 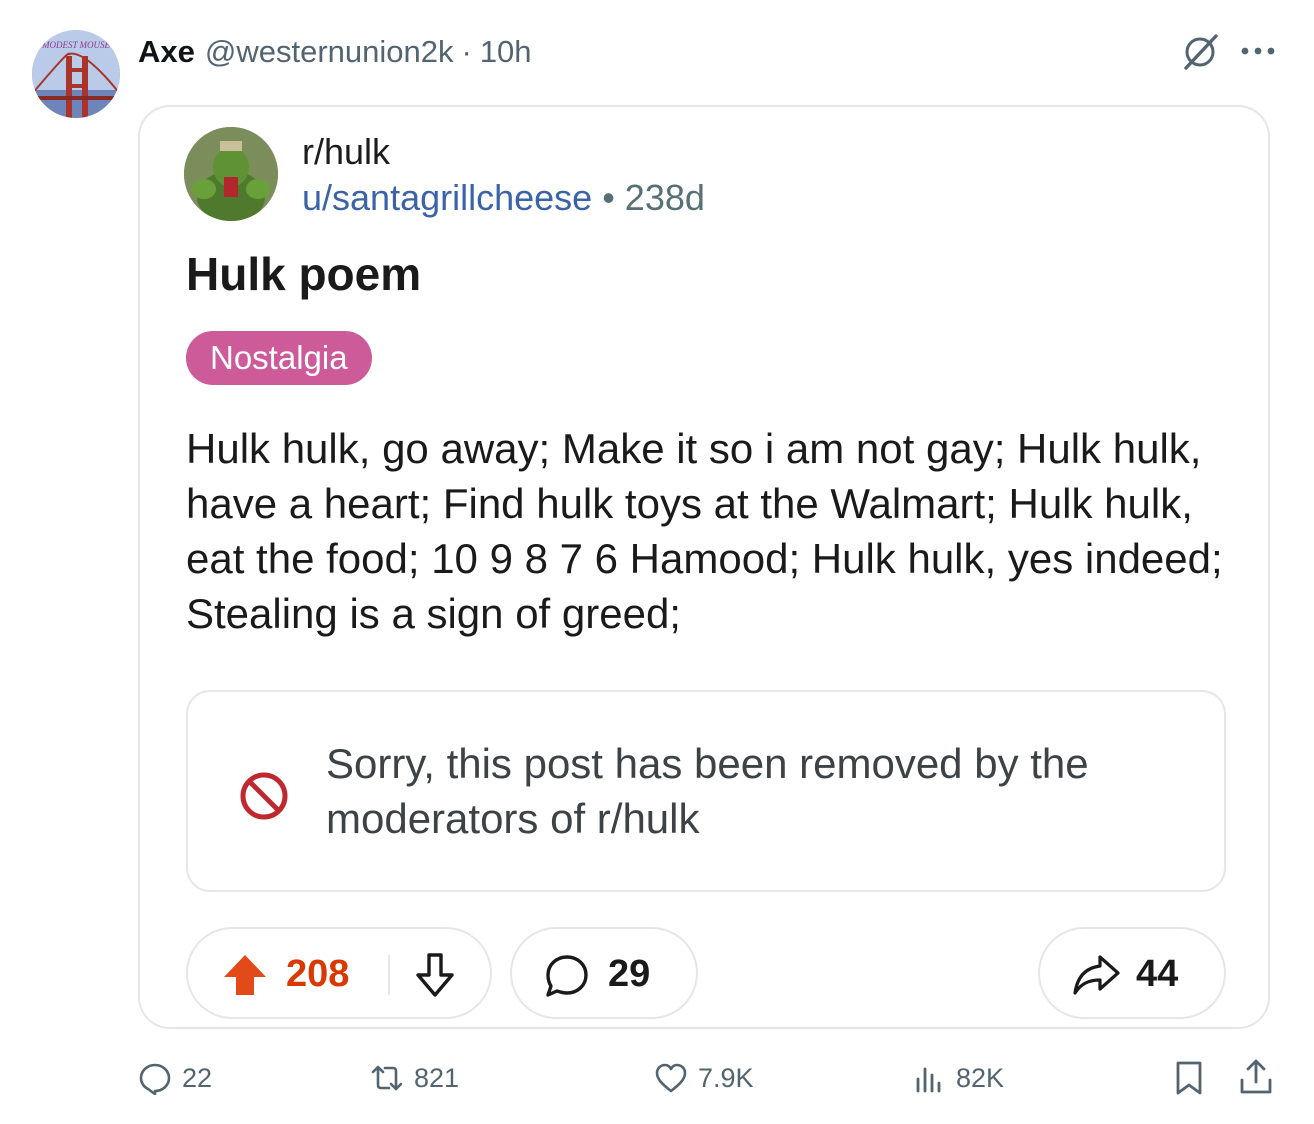 I want to click on svg-text: MODEST MOUSE, so click(x=76, y=45).